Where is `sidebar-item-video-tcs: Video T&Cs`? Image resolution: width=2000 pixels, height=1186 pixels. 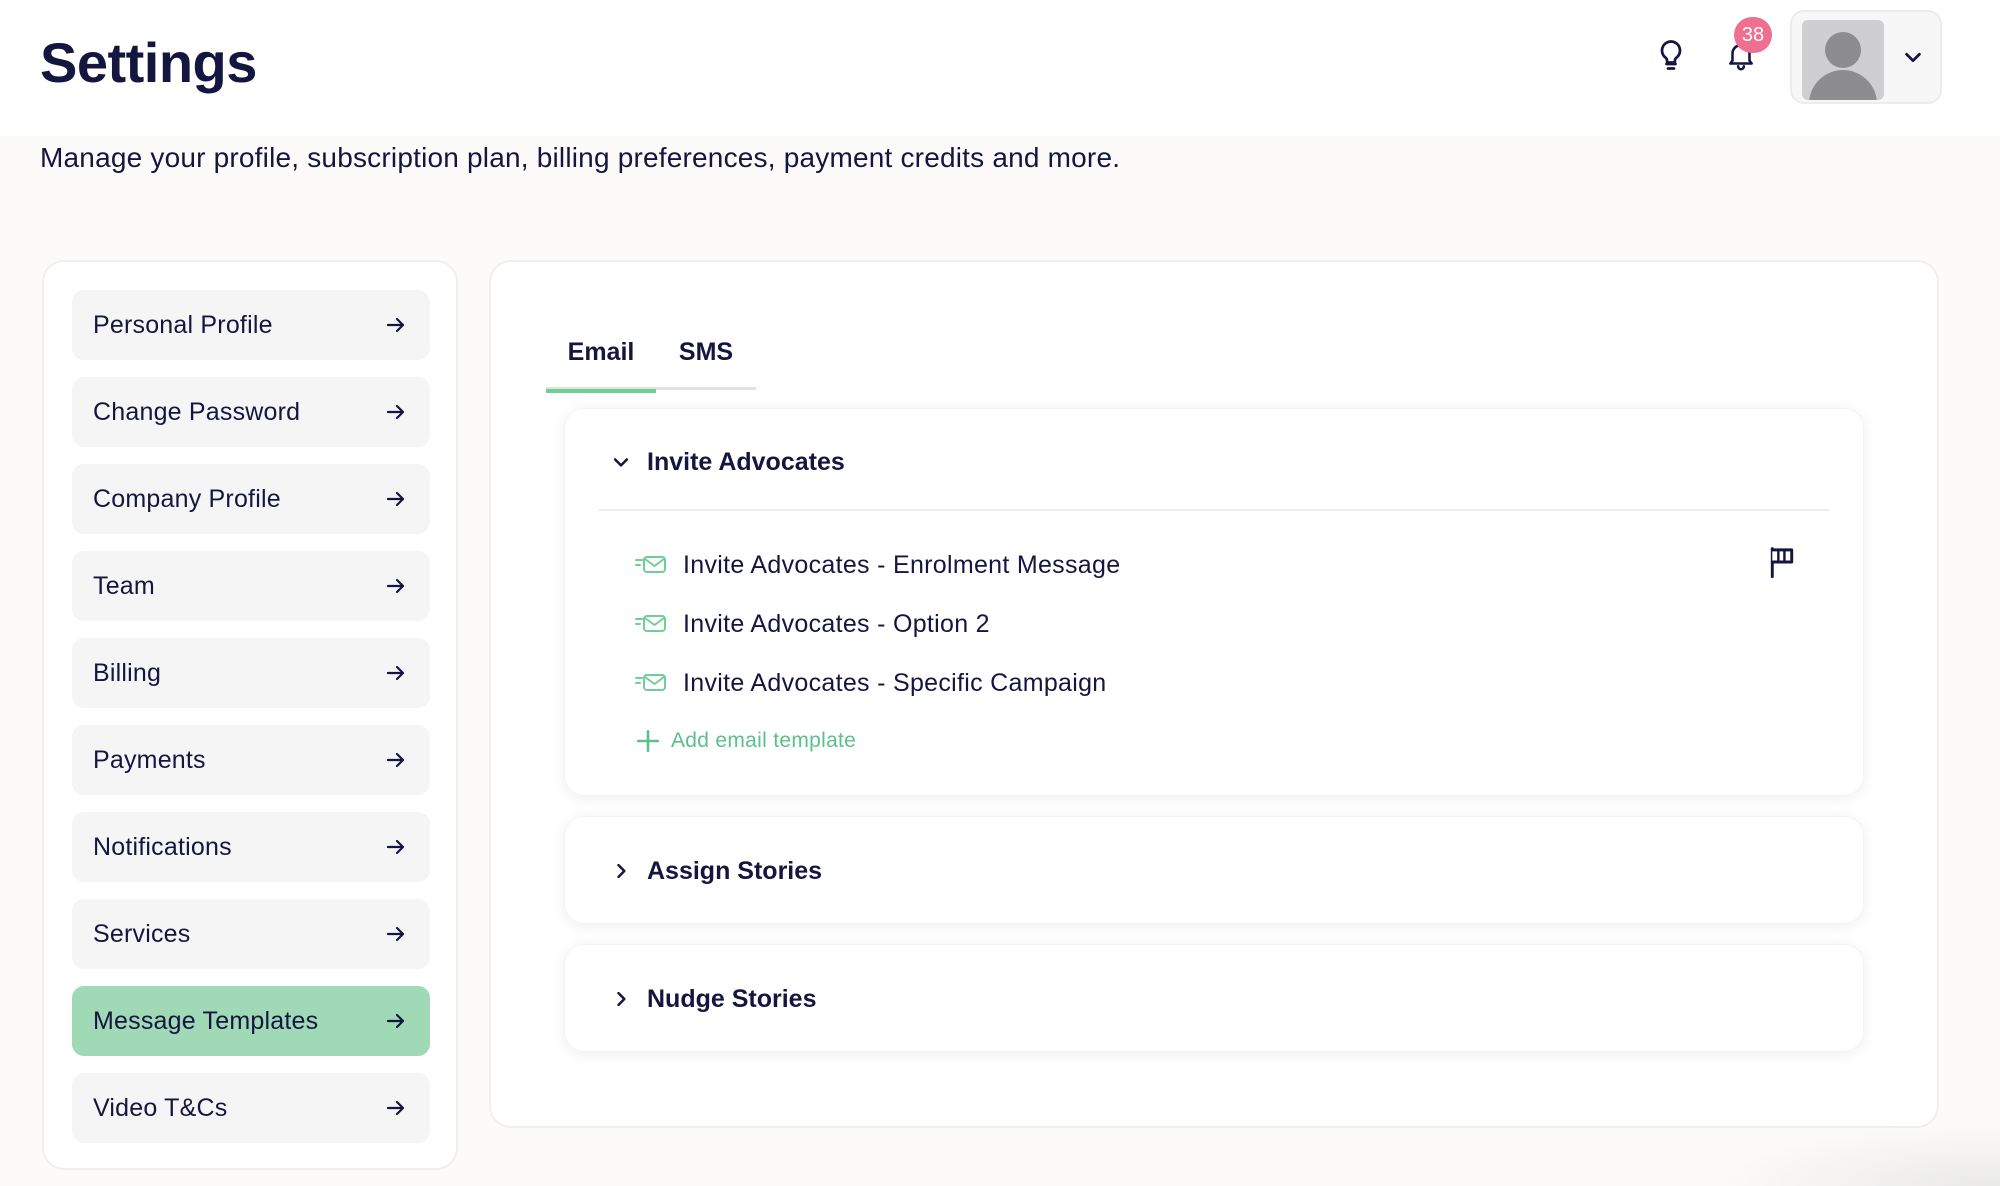 sidebar-item-video-tcs: Video T&Cs is located at coordinates (251, 1108).